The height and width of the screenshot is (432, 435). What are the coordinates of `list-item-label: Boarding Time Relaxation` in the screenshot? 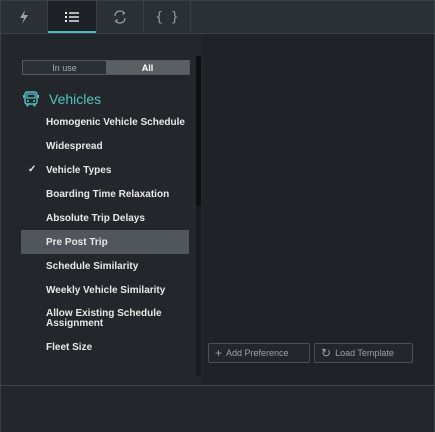 It's located at (108, 194).